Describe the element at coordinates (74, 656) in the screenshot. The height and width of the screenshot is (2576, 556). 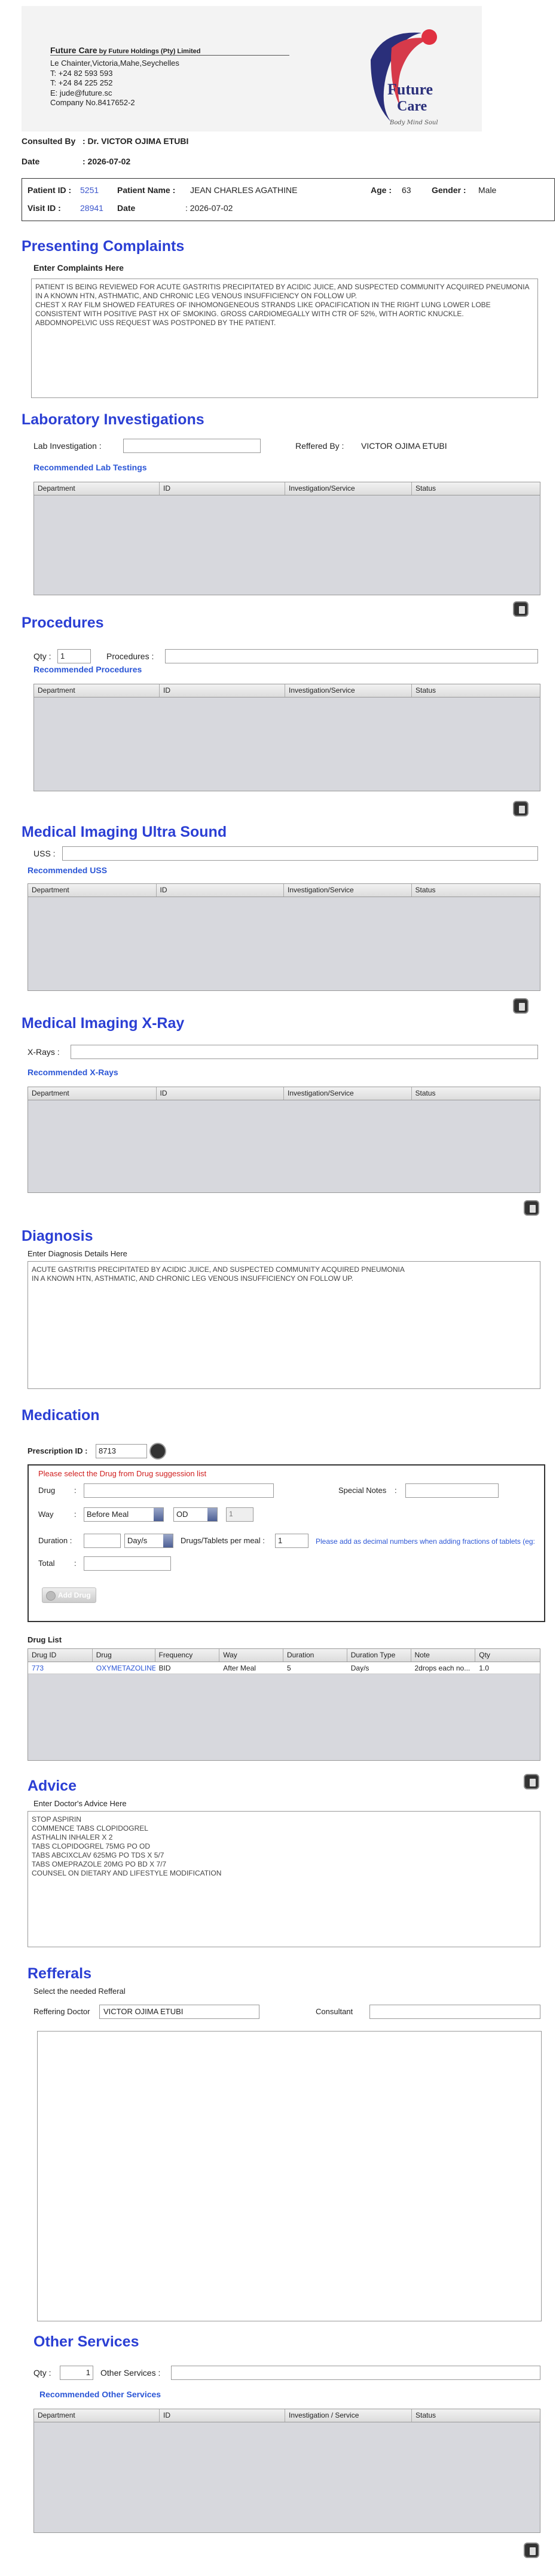
I see `procedures-qty-input: 1` at that location.